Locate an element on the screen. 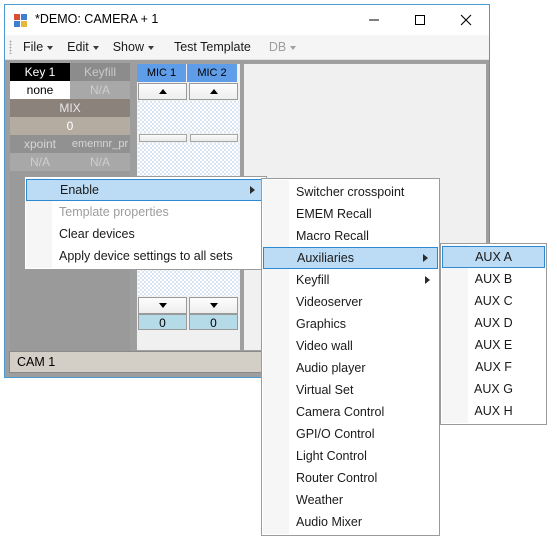 This screenshot has height=543, width=557. device-menu-item-switcher-crosspoint: Switcher crosspoint is located at coordinates (350, 192).